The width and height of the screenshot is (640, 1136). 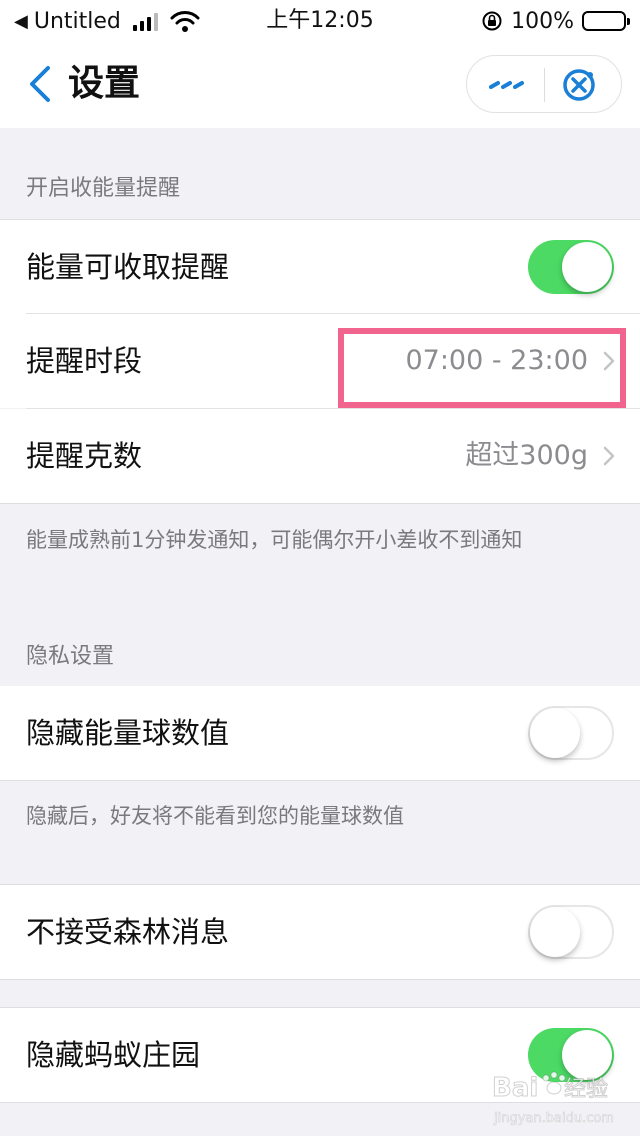 What do you see at coordinates (84, 361) in the screenshot?
I see `row-label: 提醒时段` at bounding box center [84, 361].